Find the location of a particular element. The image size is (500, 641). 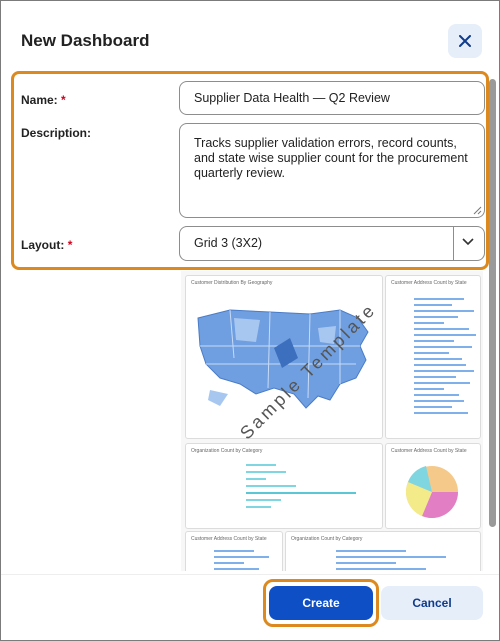

description-label: Description: is located at coordinates (56, 133).